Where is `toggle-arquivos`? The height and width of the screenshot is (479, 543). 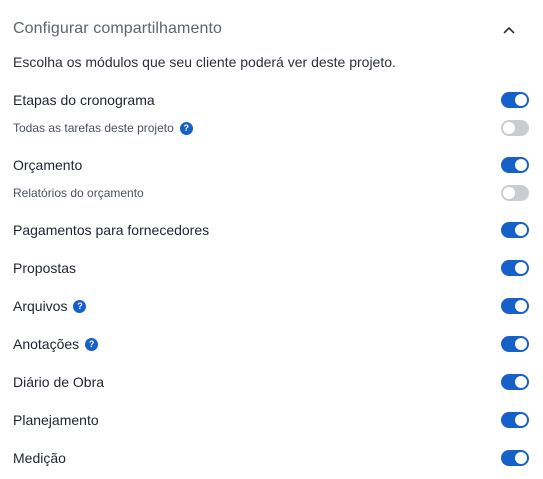
toggle-arquivos is located at coordinates (515, 306).